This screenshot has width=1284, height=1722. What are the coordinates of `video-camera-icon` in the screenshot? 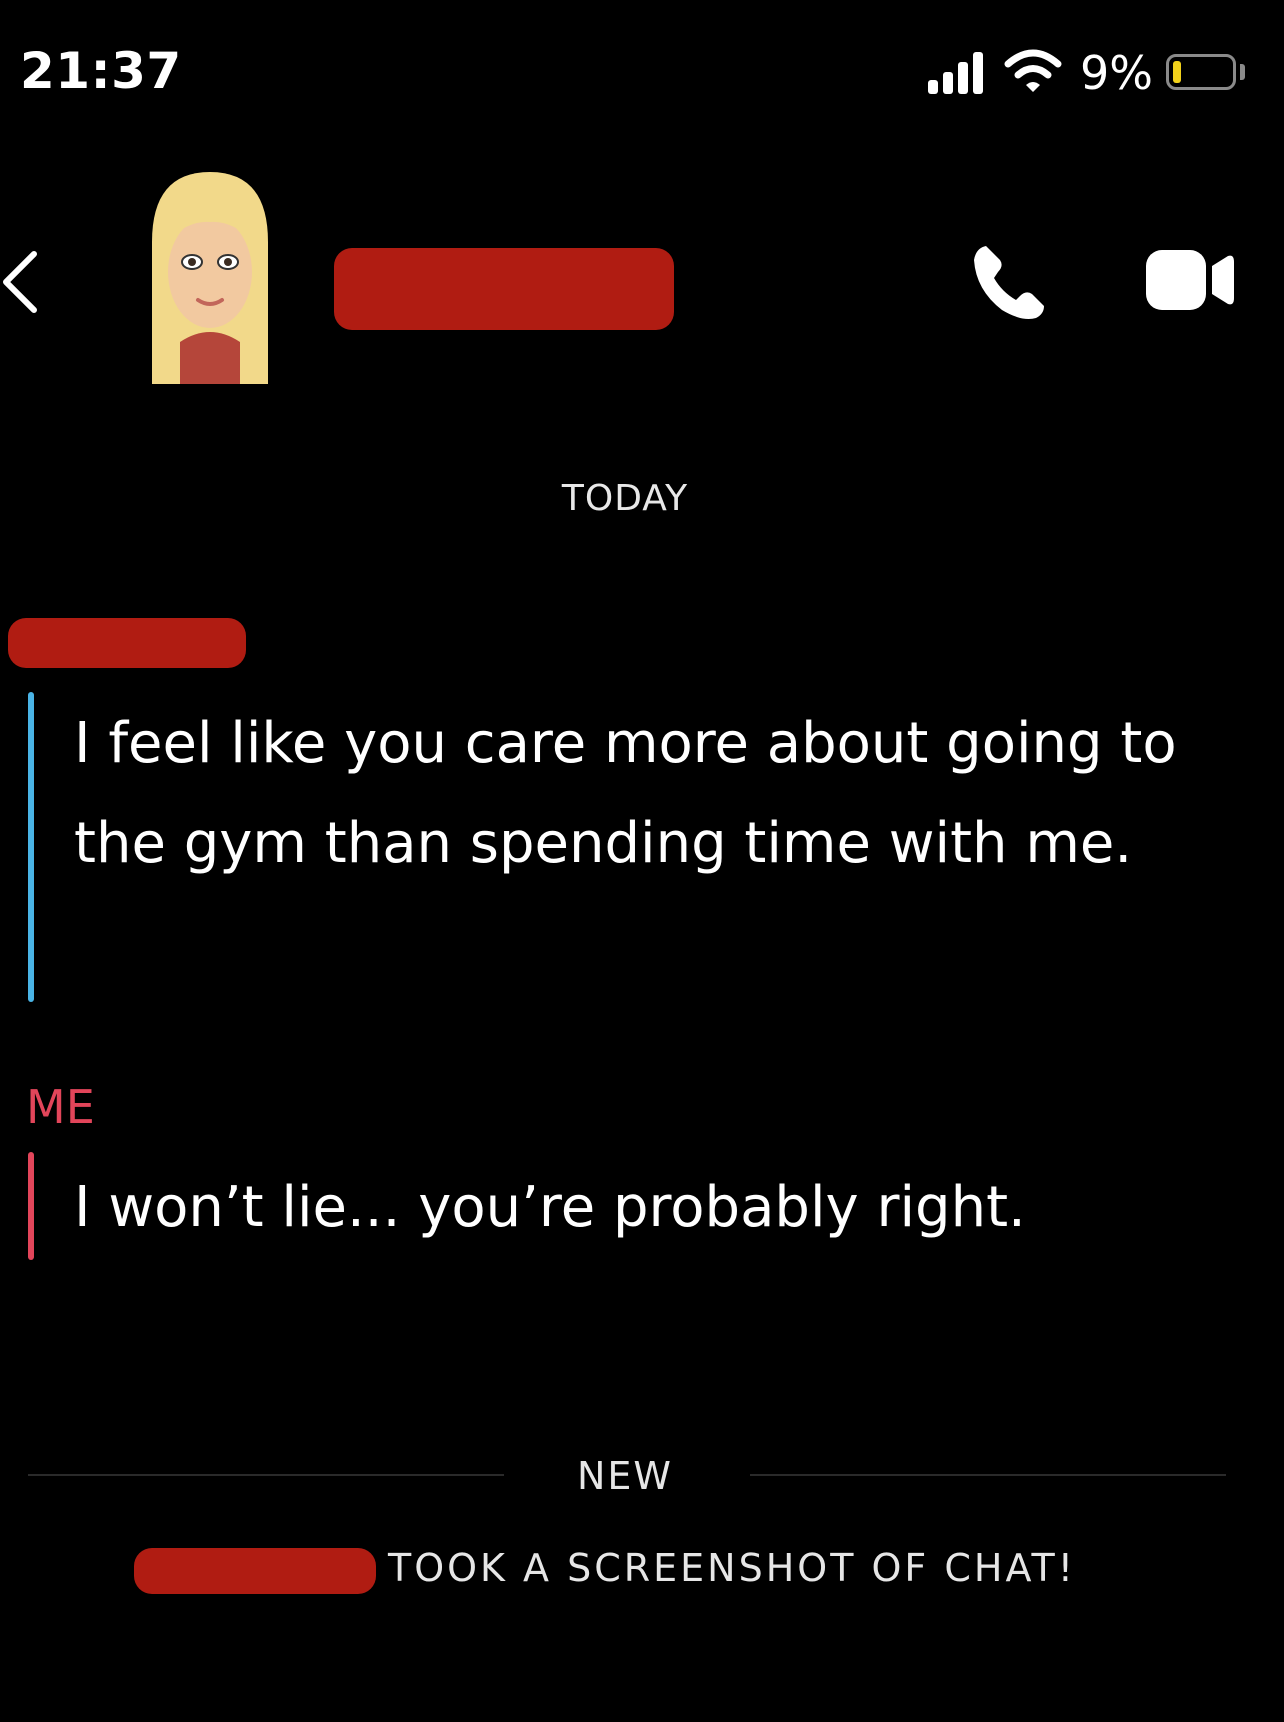 It's located at (1190, 280).